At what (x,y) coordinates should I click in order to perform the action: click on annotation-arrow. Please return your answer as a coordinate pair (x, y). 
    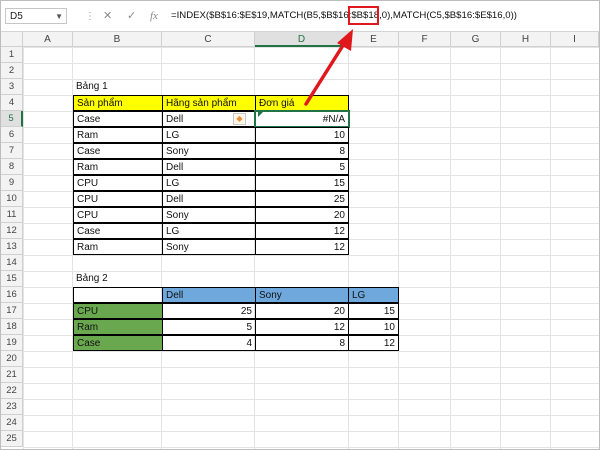
    Looking at the image, I should click on (328, 67).